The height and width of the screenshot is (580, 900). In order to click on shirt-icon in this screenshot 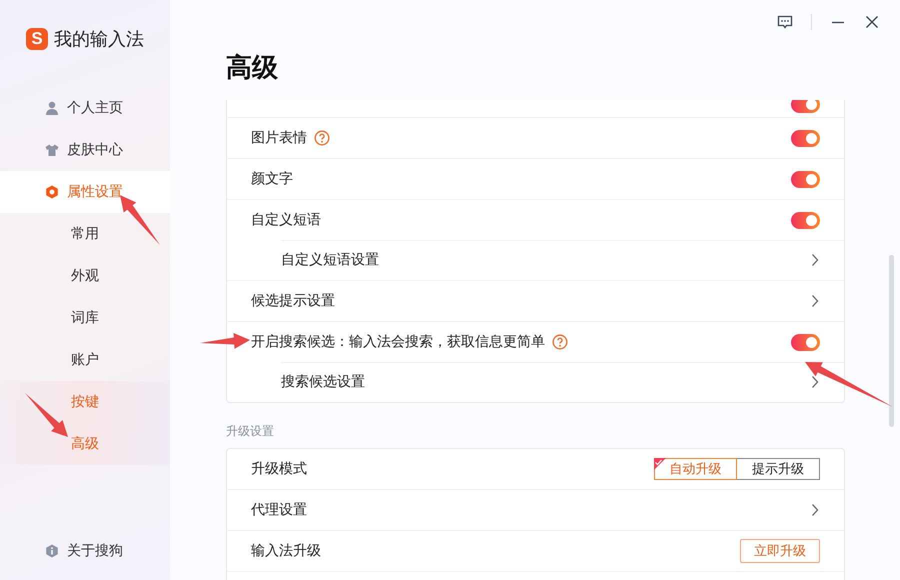, I will do `click(52, 150)`.